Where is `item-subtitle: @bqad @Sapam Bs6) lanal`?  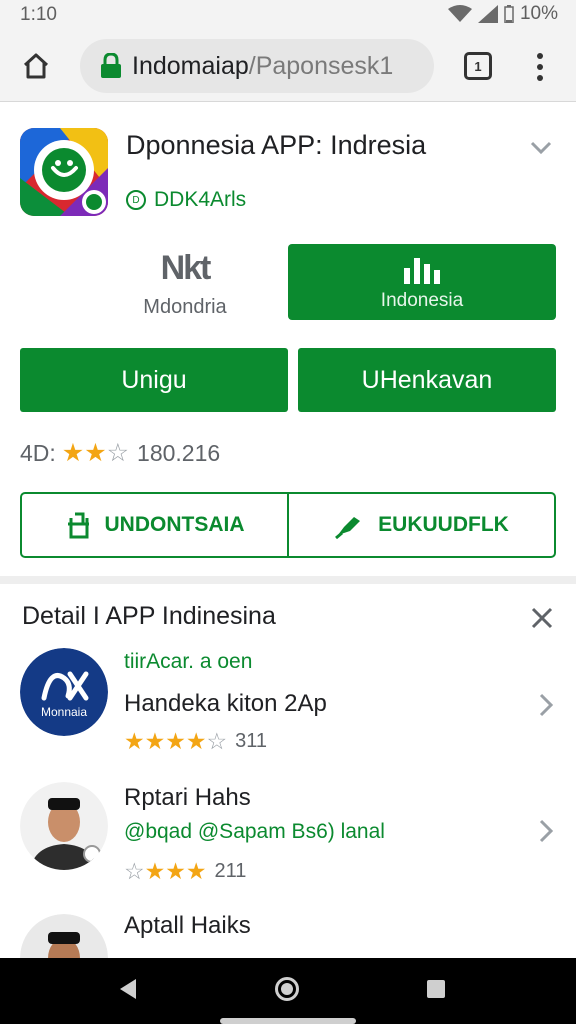 item-subtitle: @bqad @Sapam Bs6) lanal is located at coordinates (254, 831).